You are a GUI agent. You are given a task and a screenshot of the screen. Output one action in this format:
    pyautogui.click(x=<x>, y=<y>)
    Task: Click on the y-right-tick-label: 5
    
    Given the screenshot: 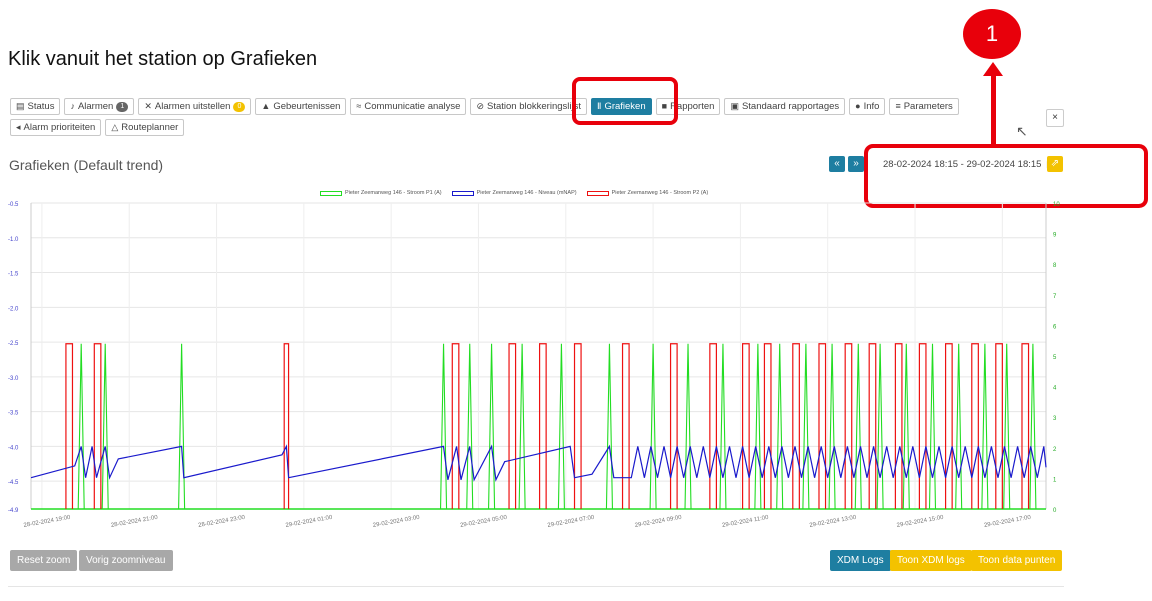 What is the action you would take?
    pyautogui.click(x=1055, y=358)
    